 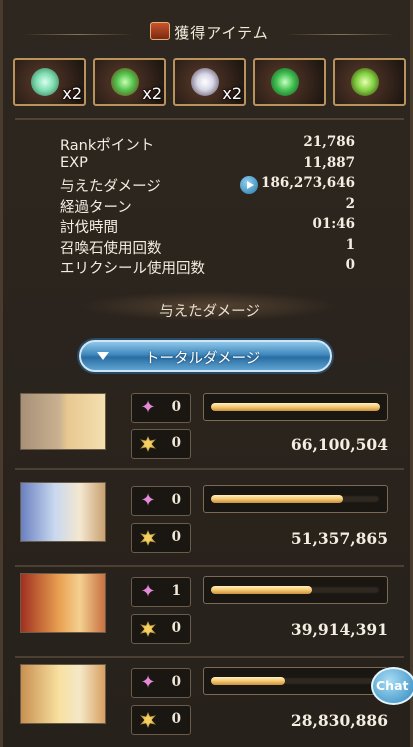 What do you see at coordinates (339, 444) in the screenshot?
I see `character-damage: 66,100,504` at bounding box center [339, 444].